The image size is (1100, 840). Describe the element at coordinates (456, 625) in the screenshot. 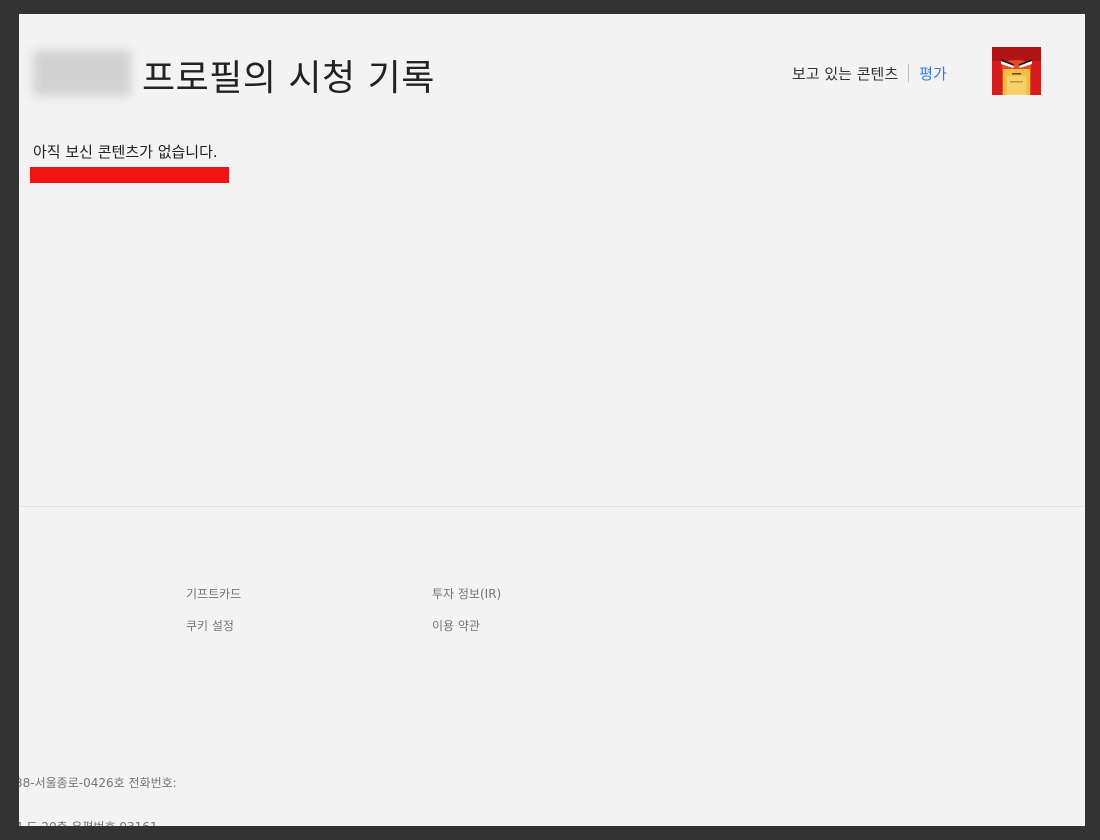

I see `footer-link-terms-of-use: 이용 약관` at that location.